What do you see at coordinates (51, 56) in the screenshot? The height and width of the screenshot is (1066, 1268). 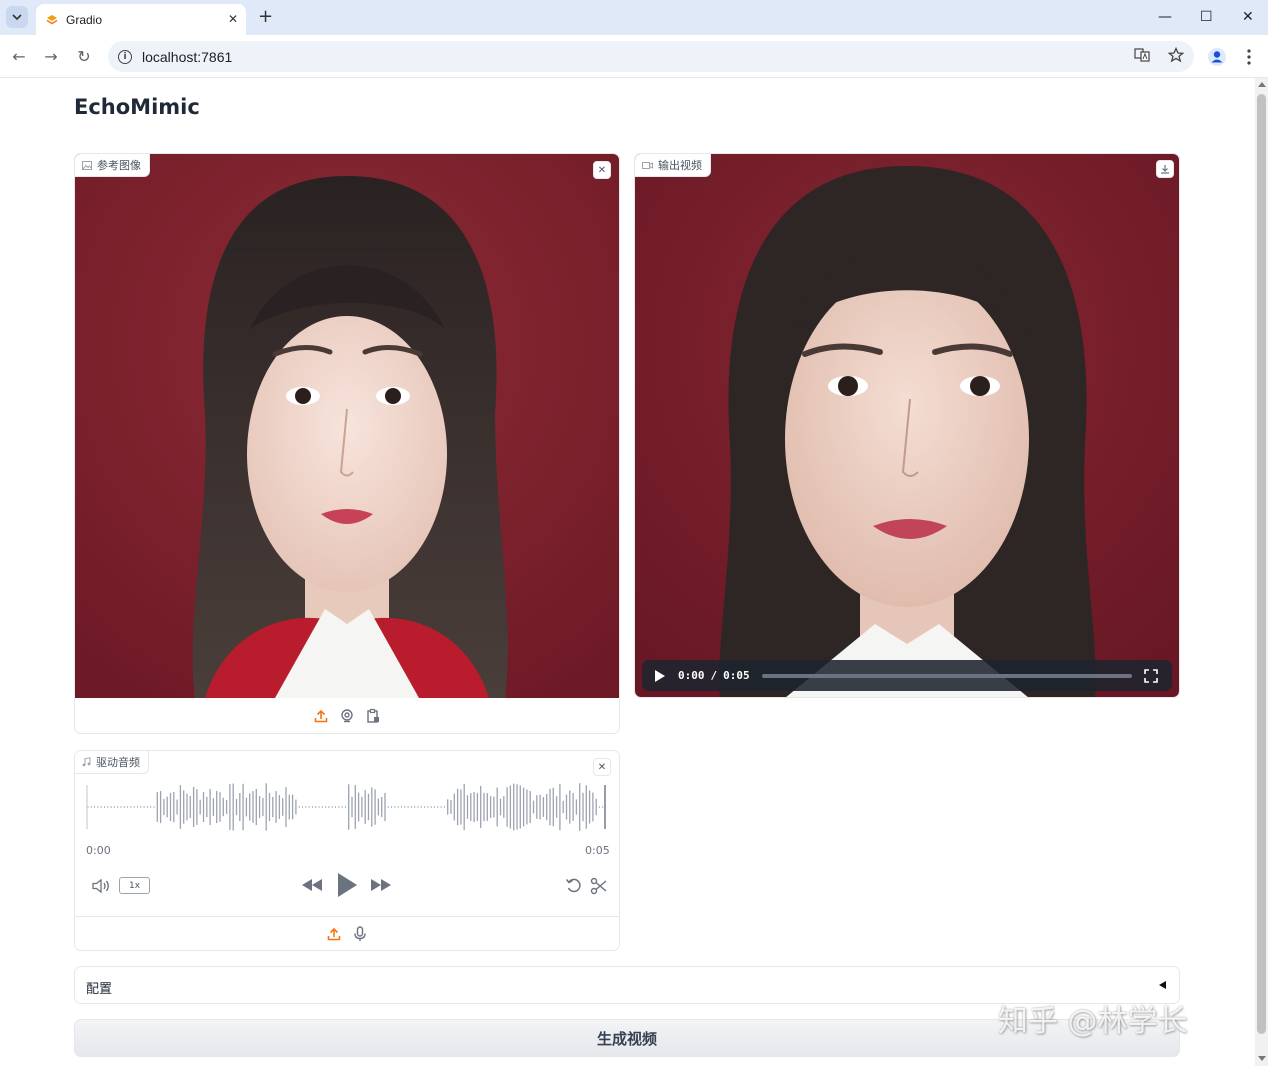 I see `forward-icon: →` at bounding box center [51, 56].